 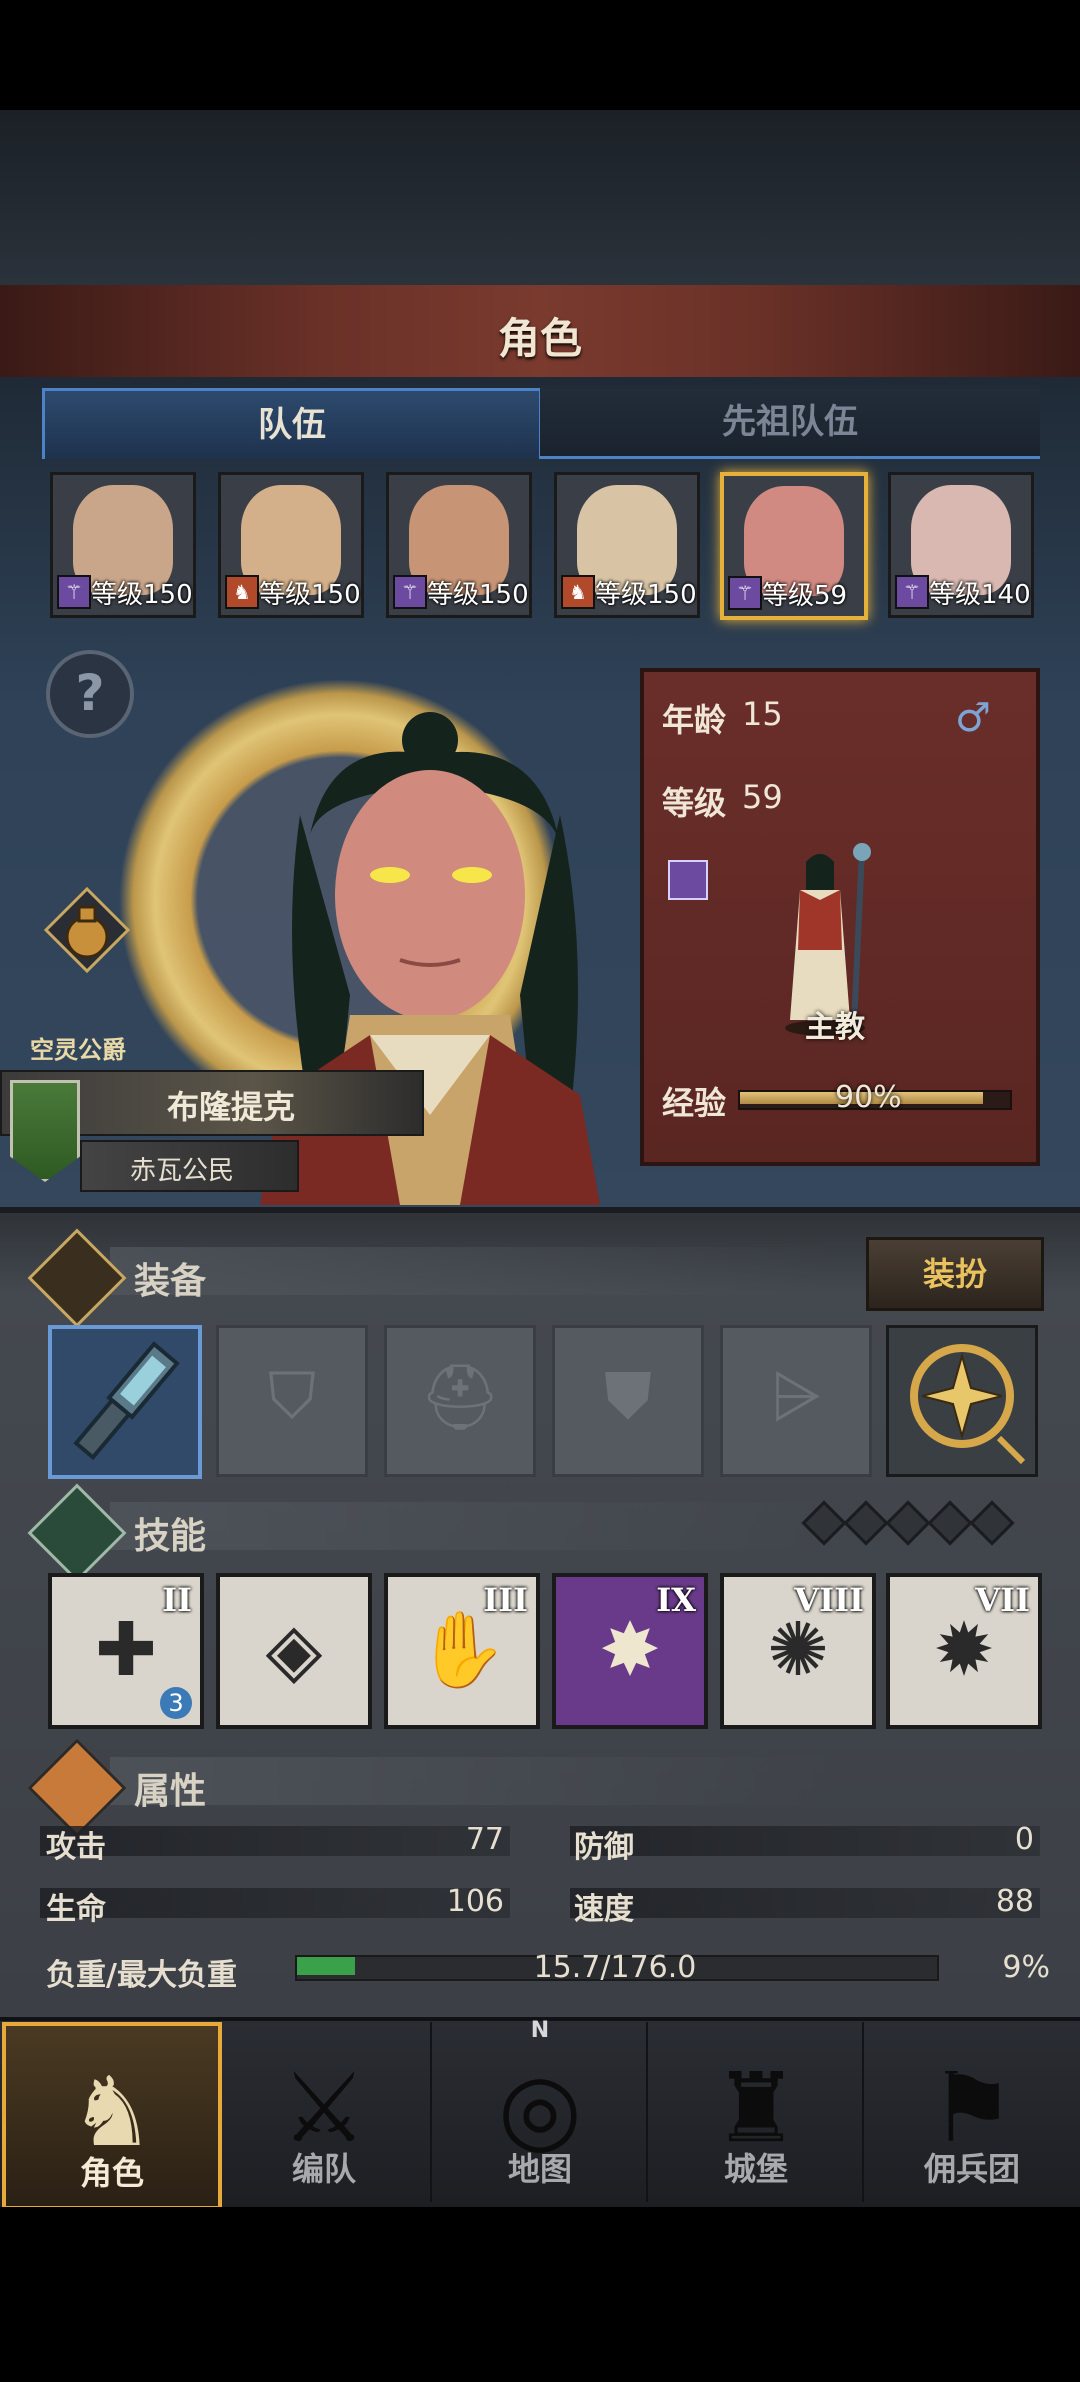 I want to click on crystal-shrine-icon: ◈, so click(x=294, y=1650).